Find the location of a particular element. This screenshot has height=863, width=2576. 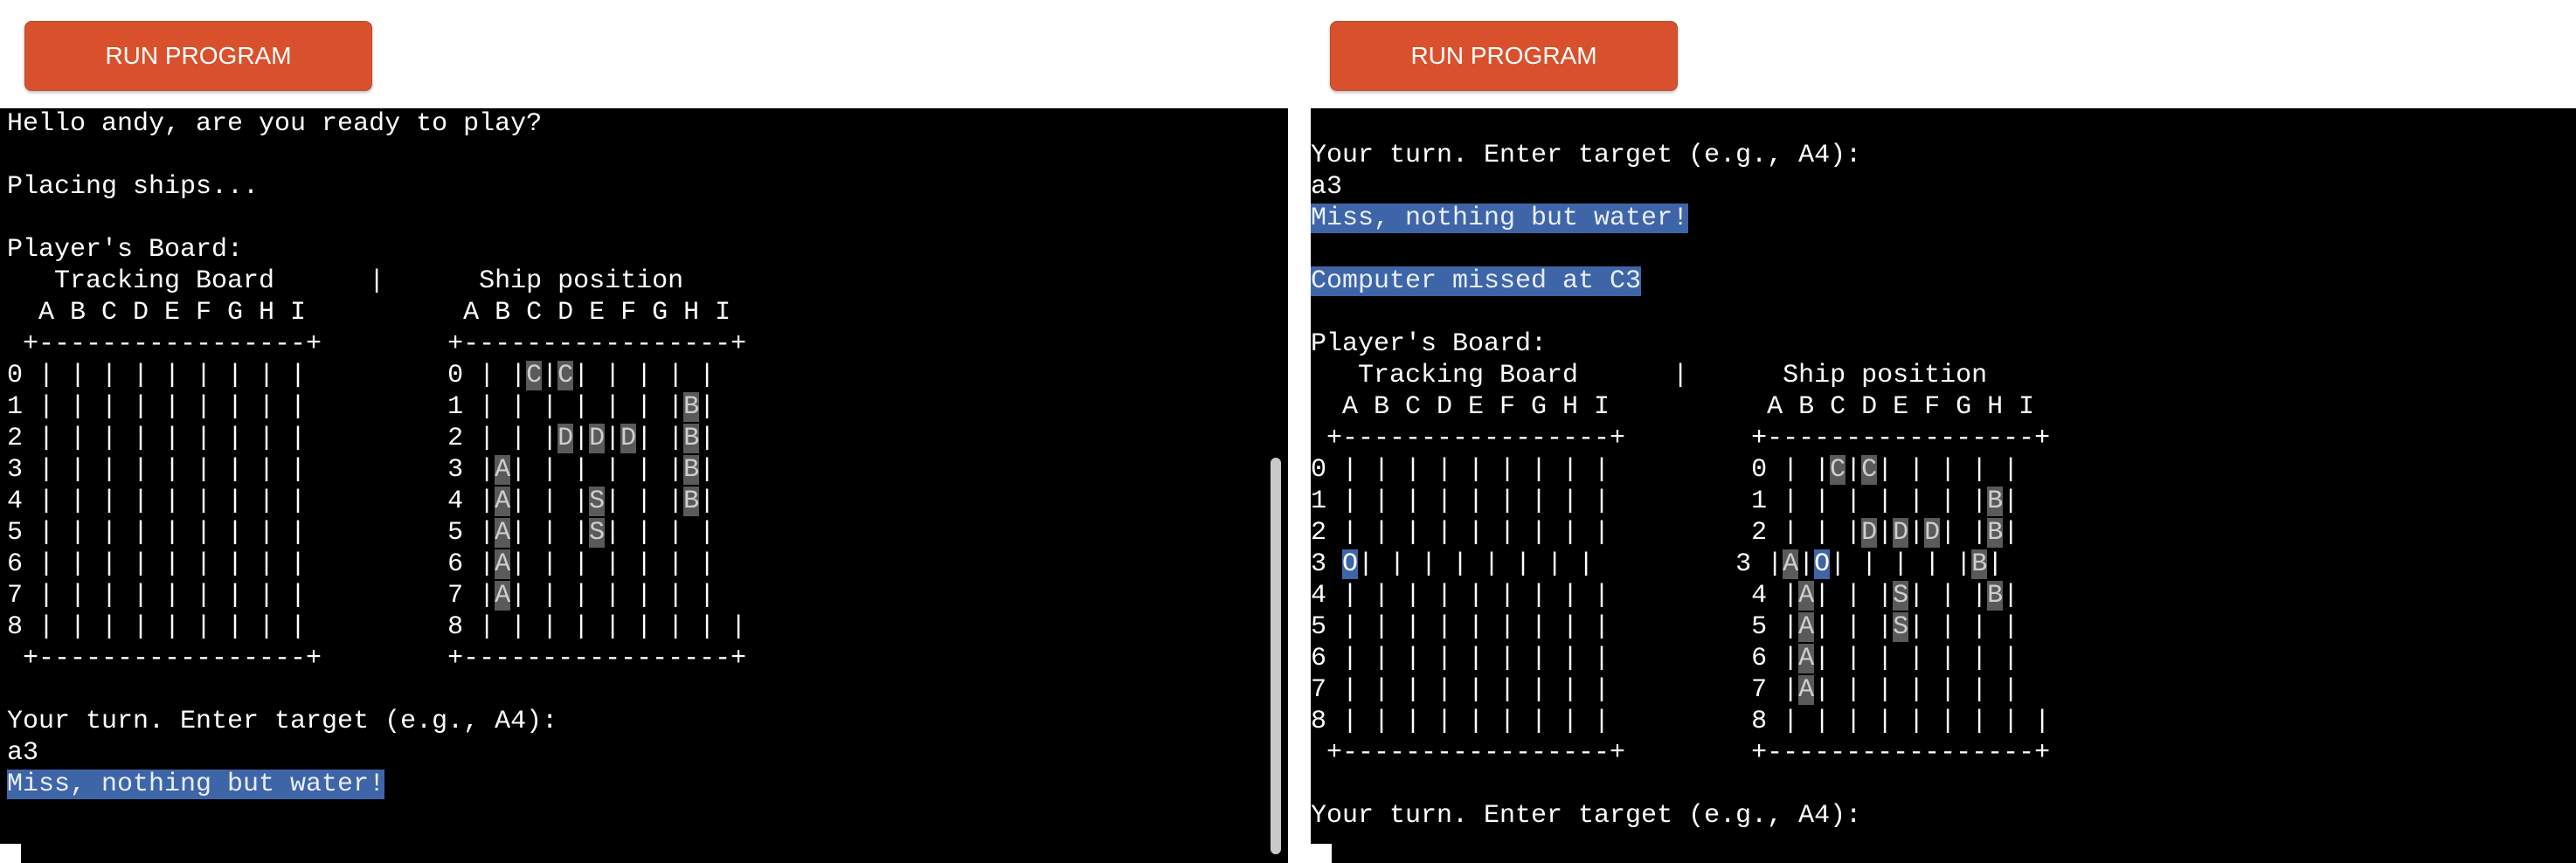

terminal-line: 3 O| | | | | | | | 3 |A|O| | | | |B| is located at coordinates (1657, 564).